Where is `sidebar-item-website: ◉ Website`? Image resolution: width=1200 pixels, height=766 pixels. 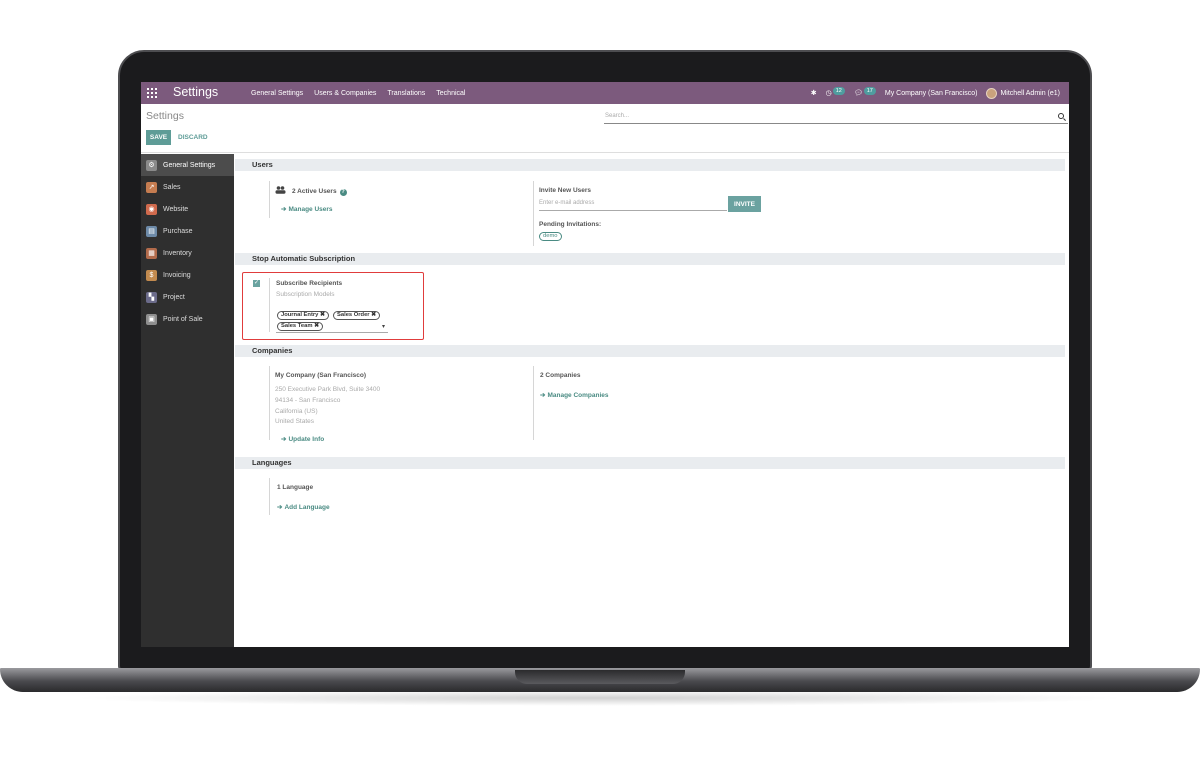 sidebar-item-website: ◉ Website is located at coordinates (187, 209).